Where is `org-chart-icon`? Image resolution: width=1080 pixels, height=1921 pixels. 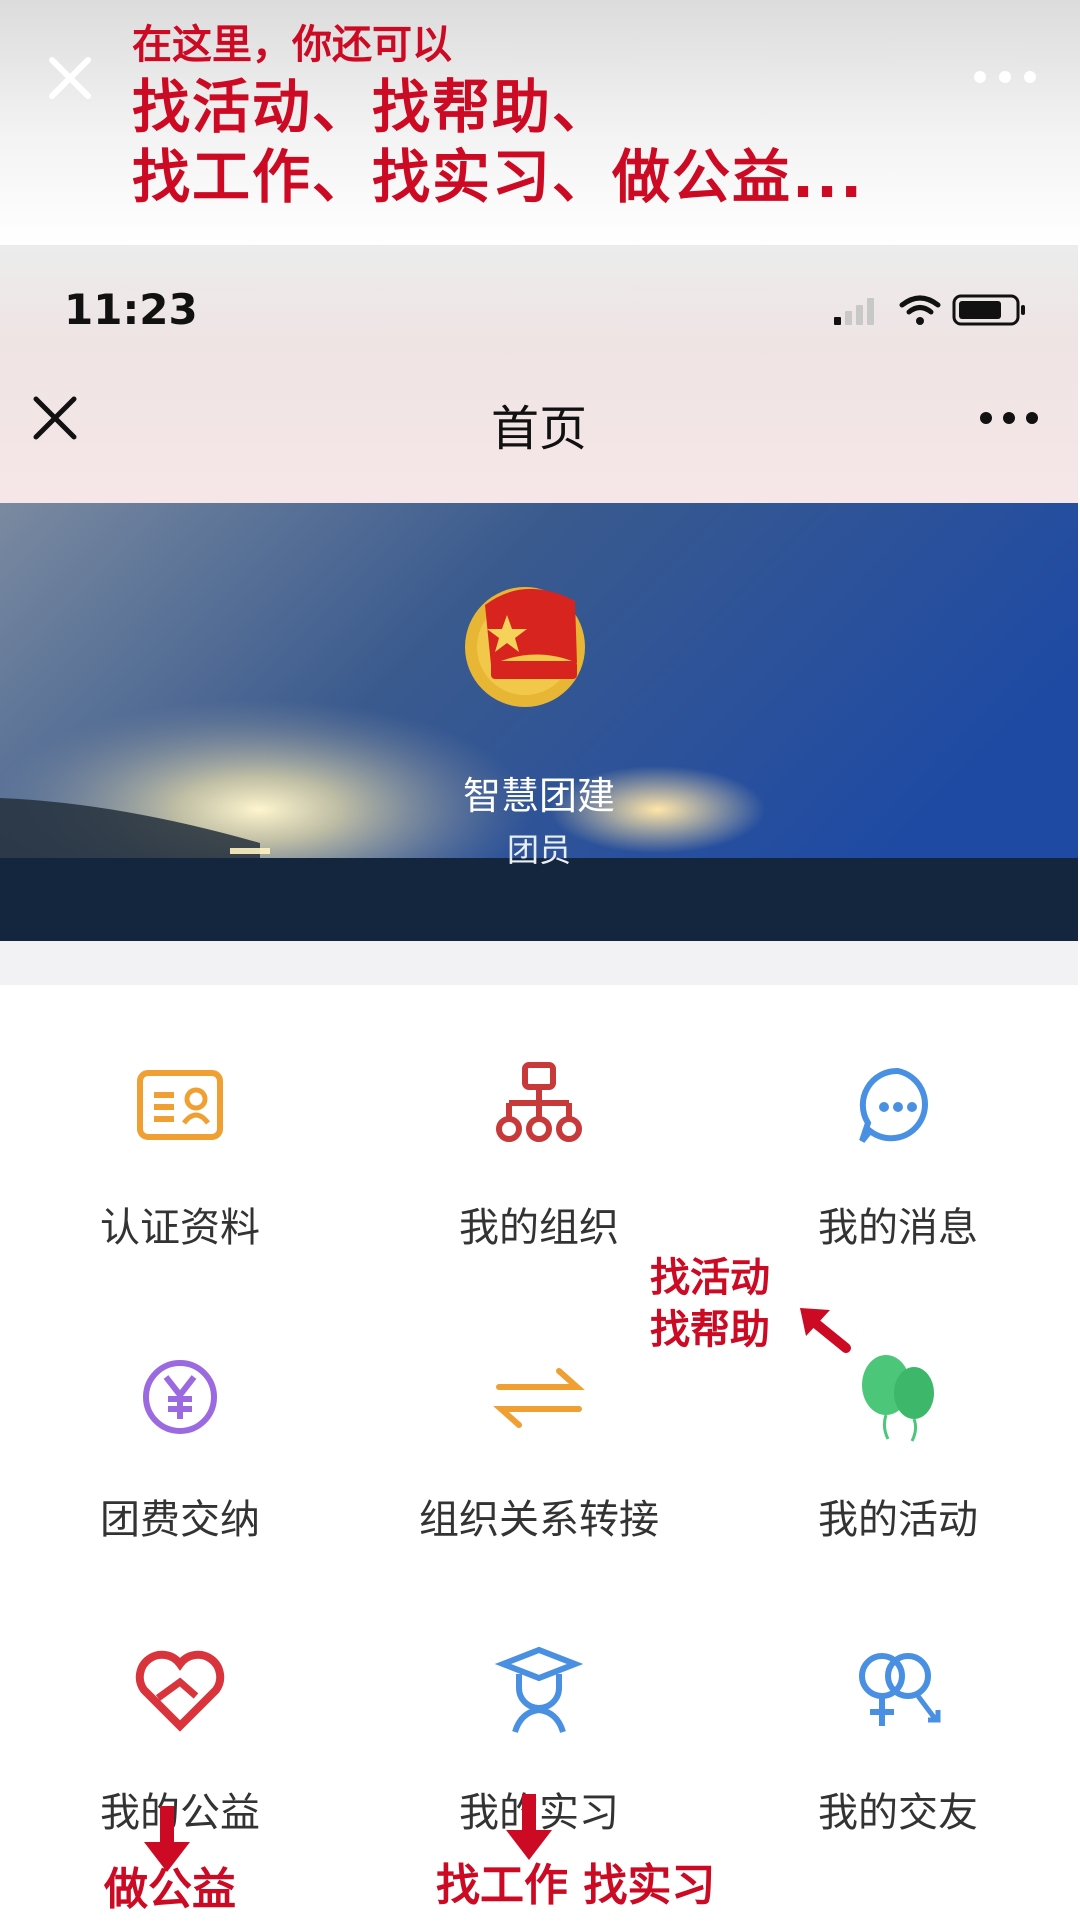 org-chart-icon is located at coordinates (539, 1102).